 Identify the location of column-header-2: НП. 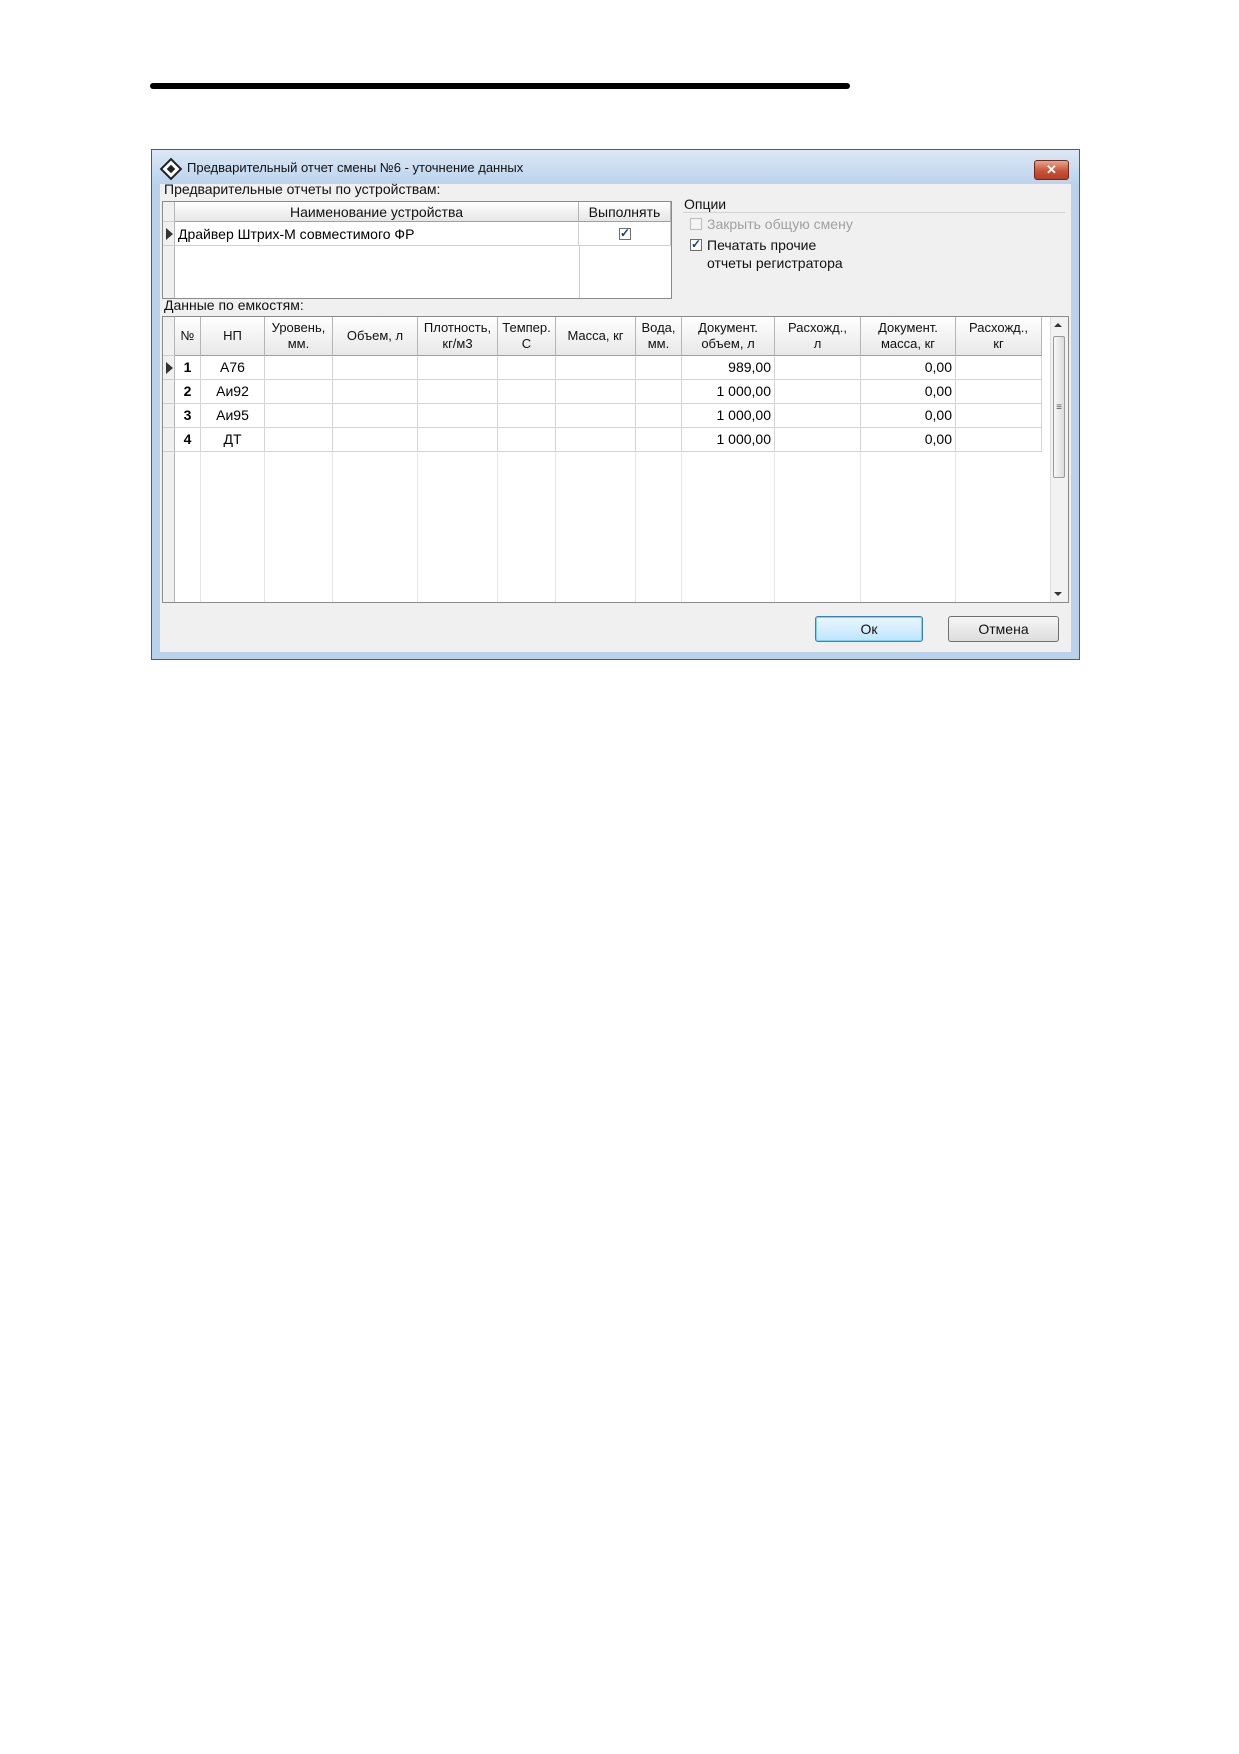
(233, 336).